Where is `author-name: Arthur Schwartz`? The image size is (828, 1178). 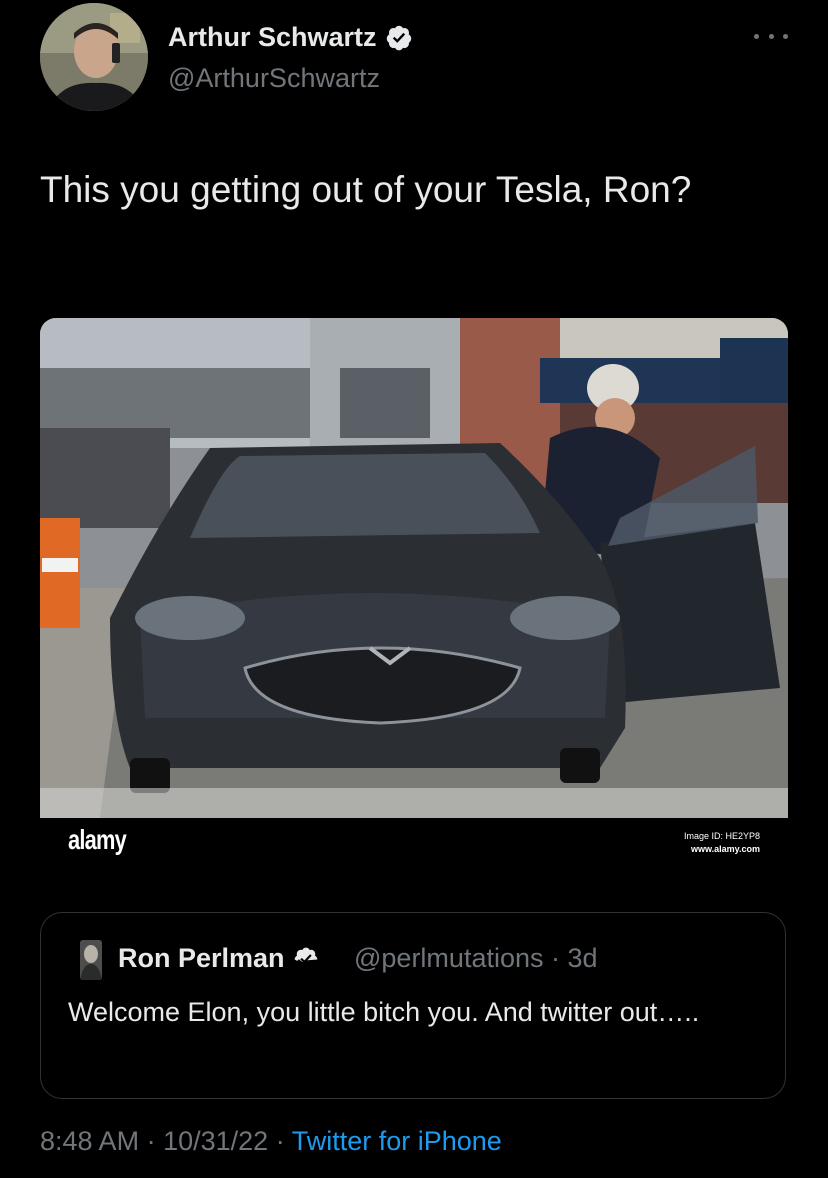
author-name: Arthur Schwartz is located at coordinates (290, 37).